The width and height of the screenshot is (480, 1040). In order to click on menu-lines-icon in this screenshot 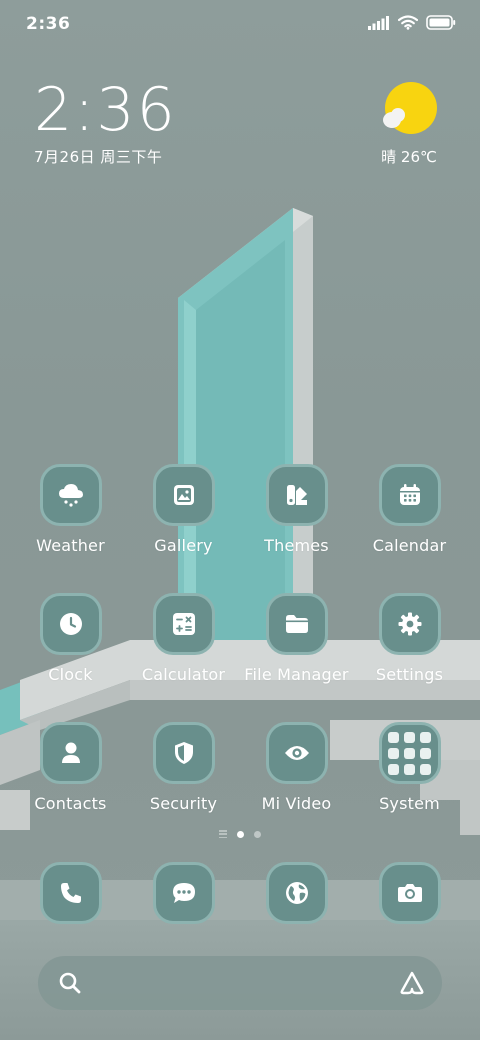, I will do `click(223, 834)`.